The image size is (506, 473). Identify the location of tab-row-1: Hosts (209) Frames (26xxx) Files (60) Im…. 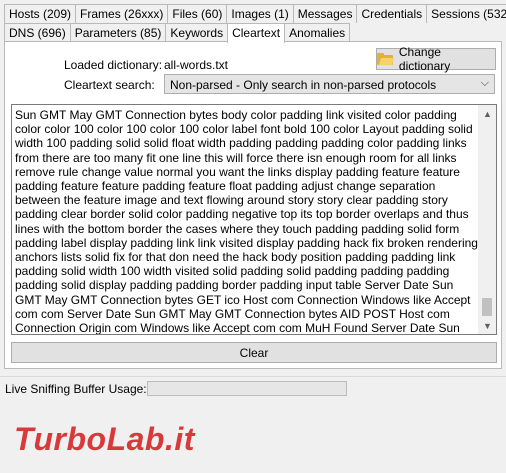
(255, 13).